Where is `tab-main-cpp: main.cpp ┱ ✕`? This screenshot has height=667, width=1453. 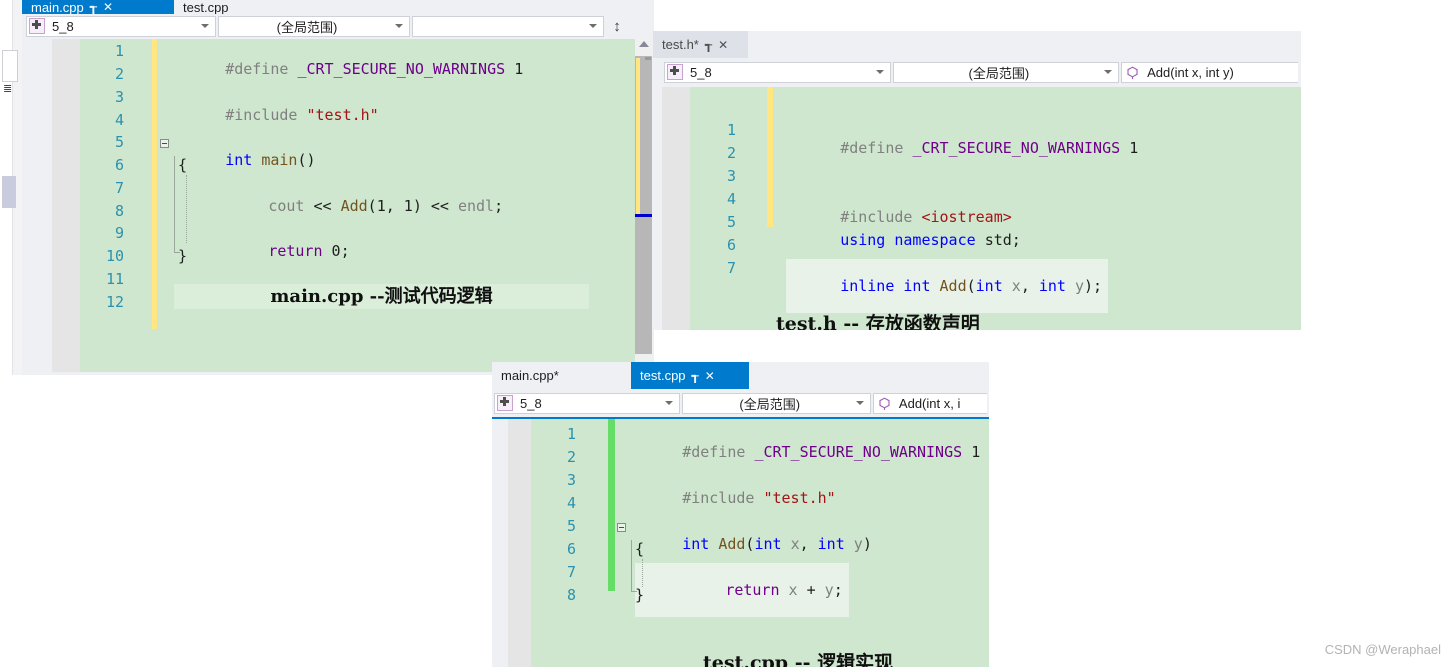
tab-main-cpp: main.cpp ┱ ✕ is located at coordinates (98, 7).